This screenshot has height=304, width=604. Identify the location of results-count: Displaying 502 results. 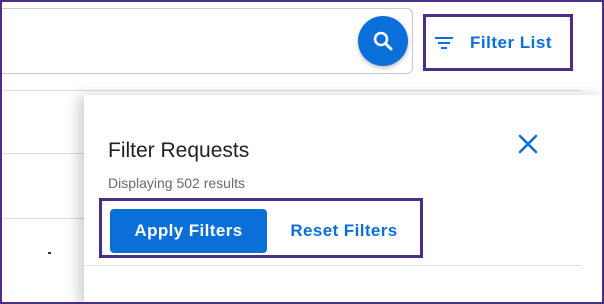
(176, 183).